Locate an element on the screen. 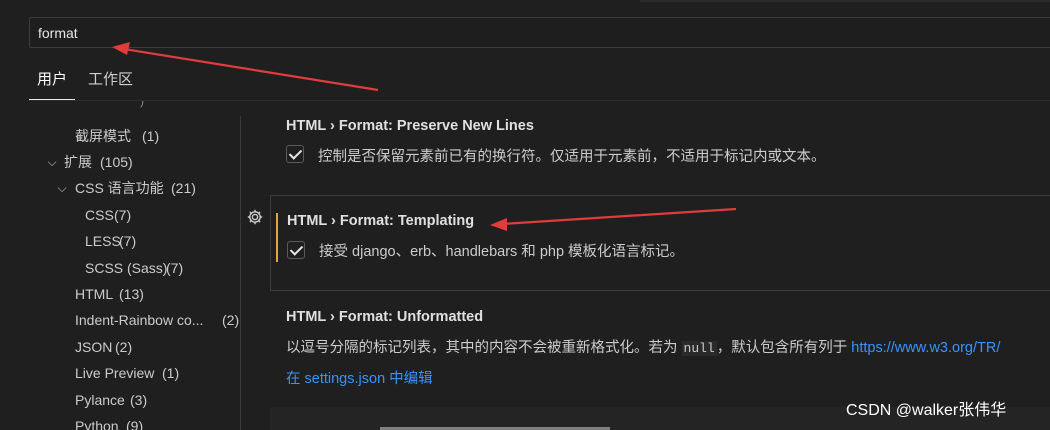 This screenshot has width=1050, height=430. w3-spec-link: https://www.w3.org/TR/ is located at coordinates (925, 348).